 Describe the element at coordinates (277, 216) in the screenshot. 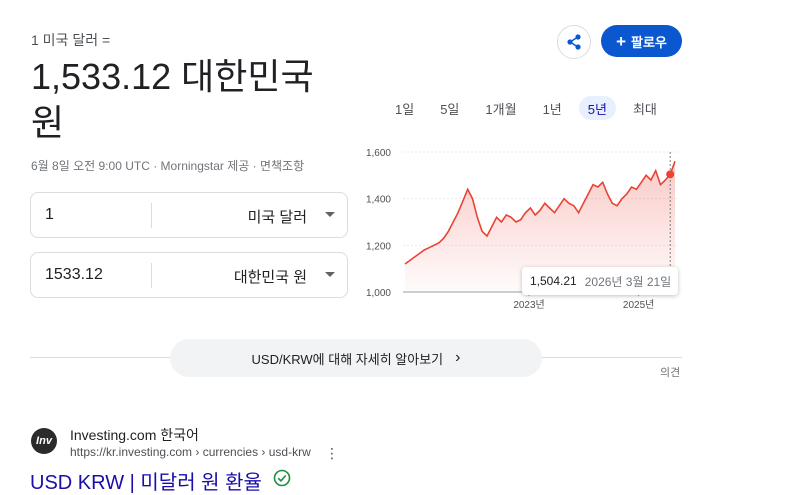

I see `from-currency-select: 미국 달러` at that location.